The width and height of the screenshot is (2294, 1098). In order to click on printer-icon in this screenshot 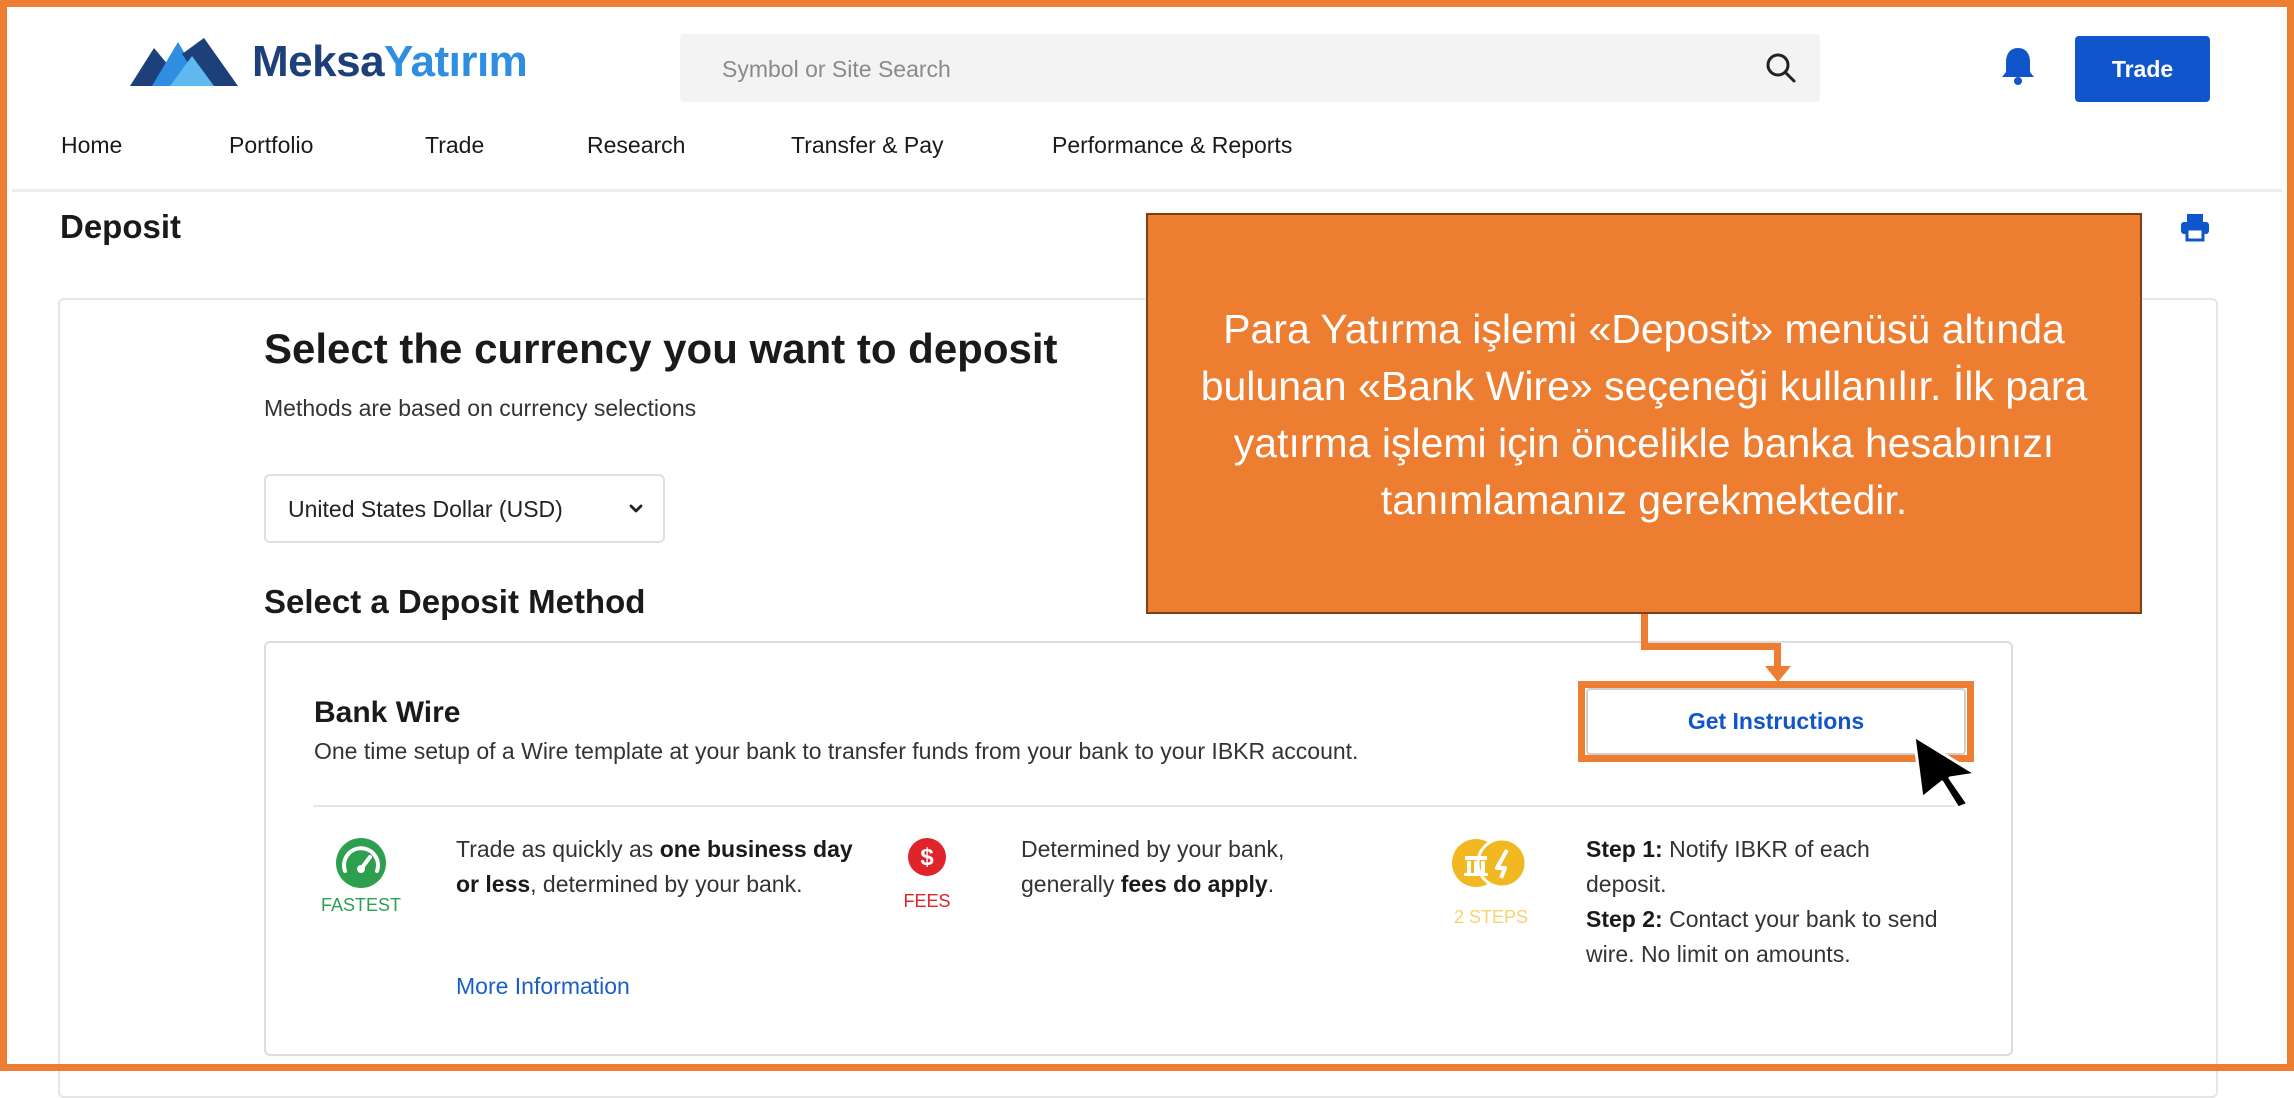, I will do `click(2195, 229)`.